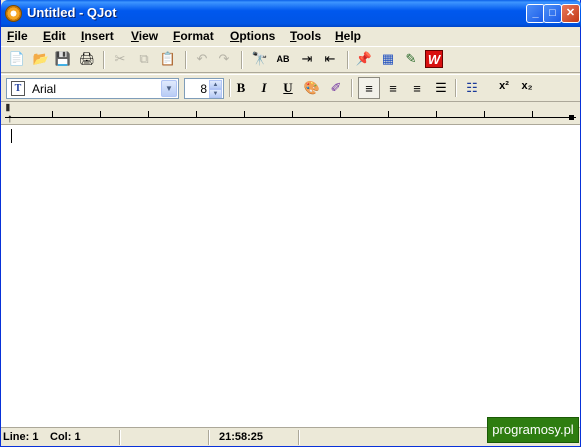  I want to click on align-left-icon: ≡, so click(369, 88).